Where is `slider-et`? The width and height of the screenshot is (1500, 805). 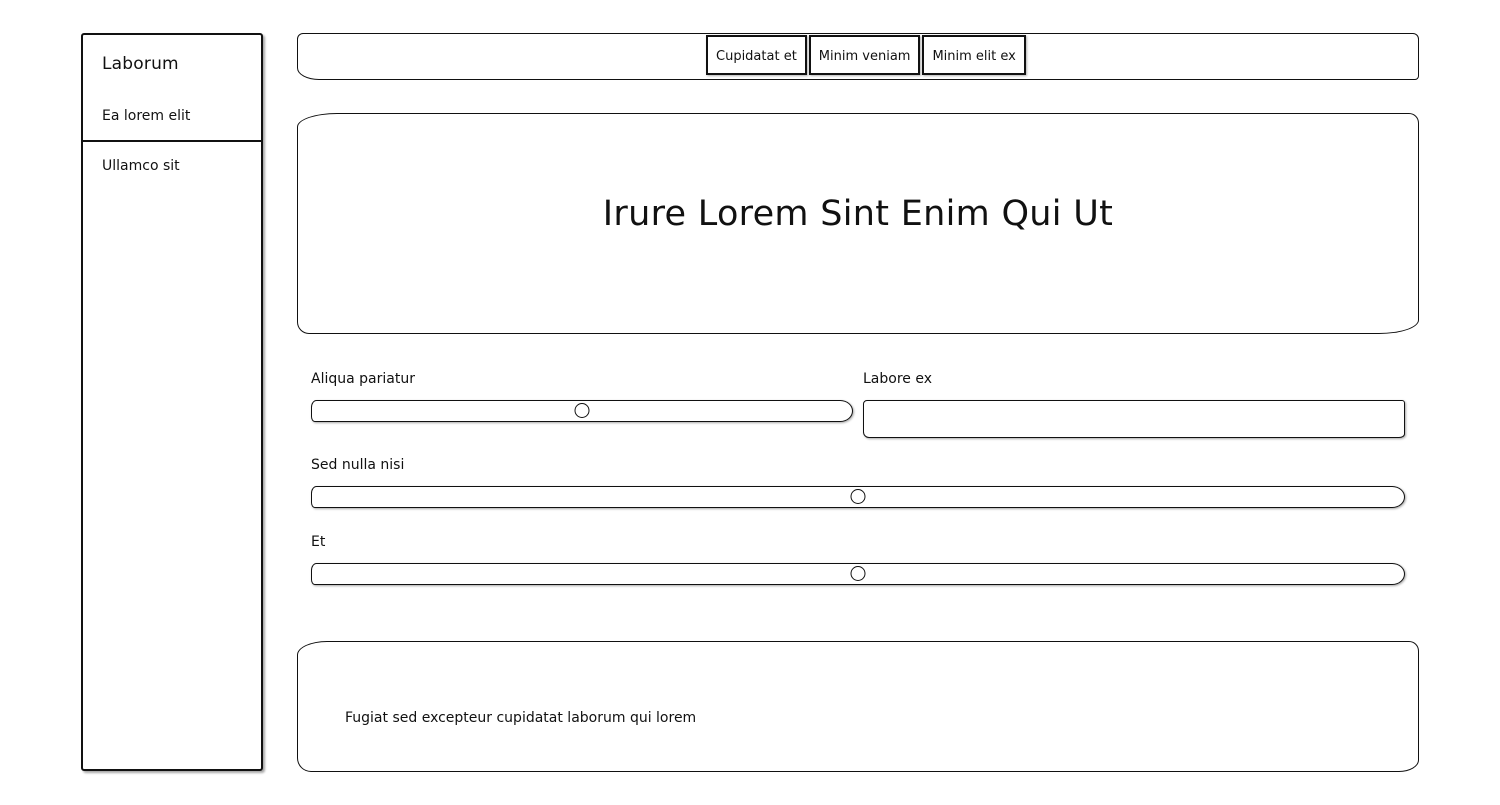 slider-et is located at coordinates (858, 574).